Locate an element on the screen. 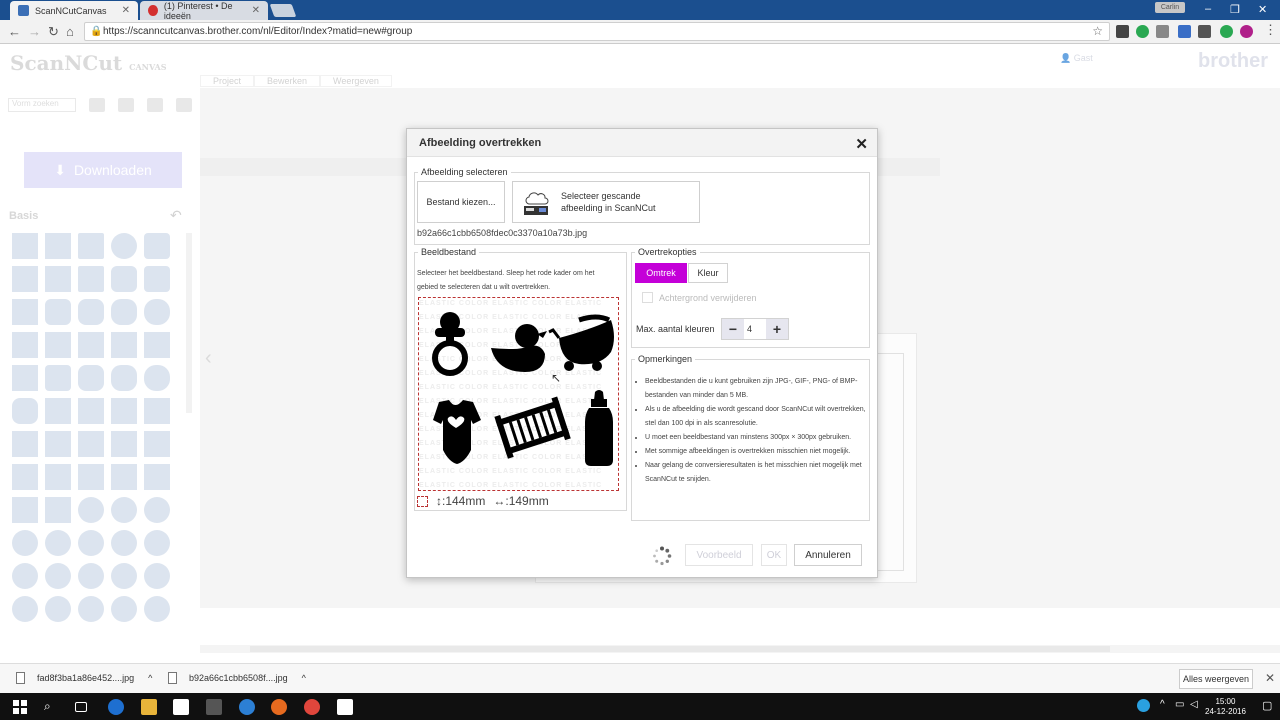 This screenshot has height=720, width=1280. search-icon: ⌕ is located at coordinates (52, 707).